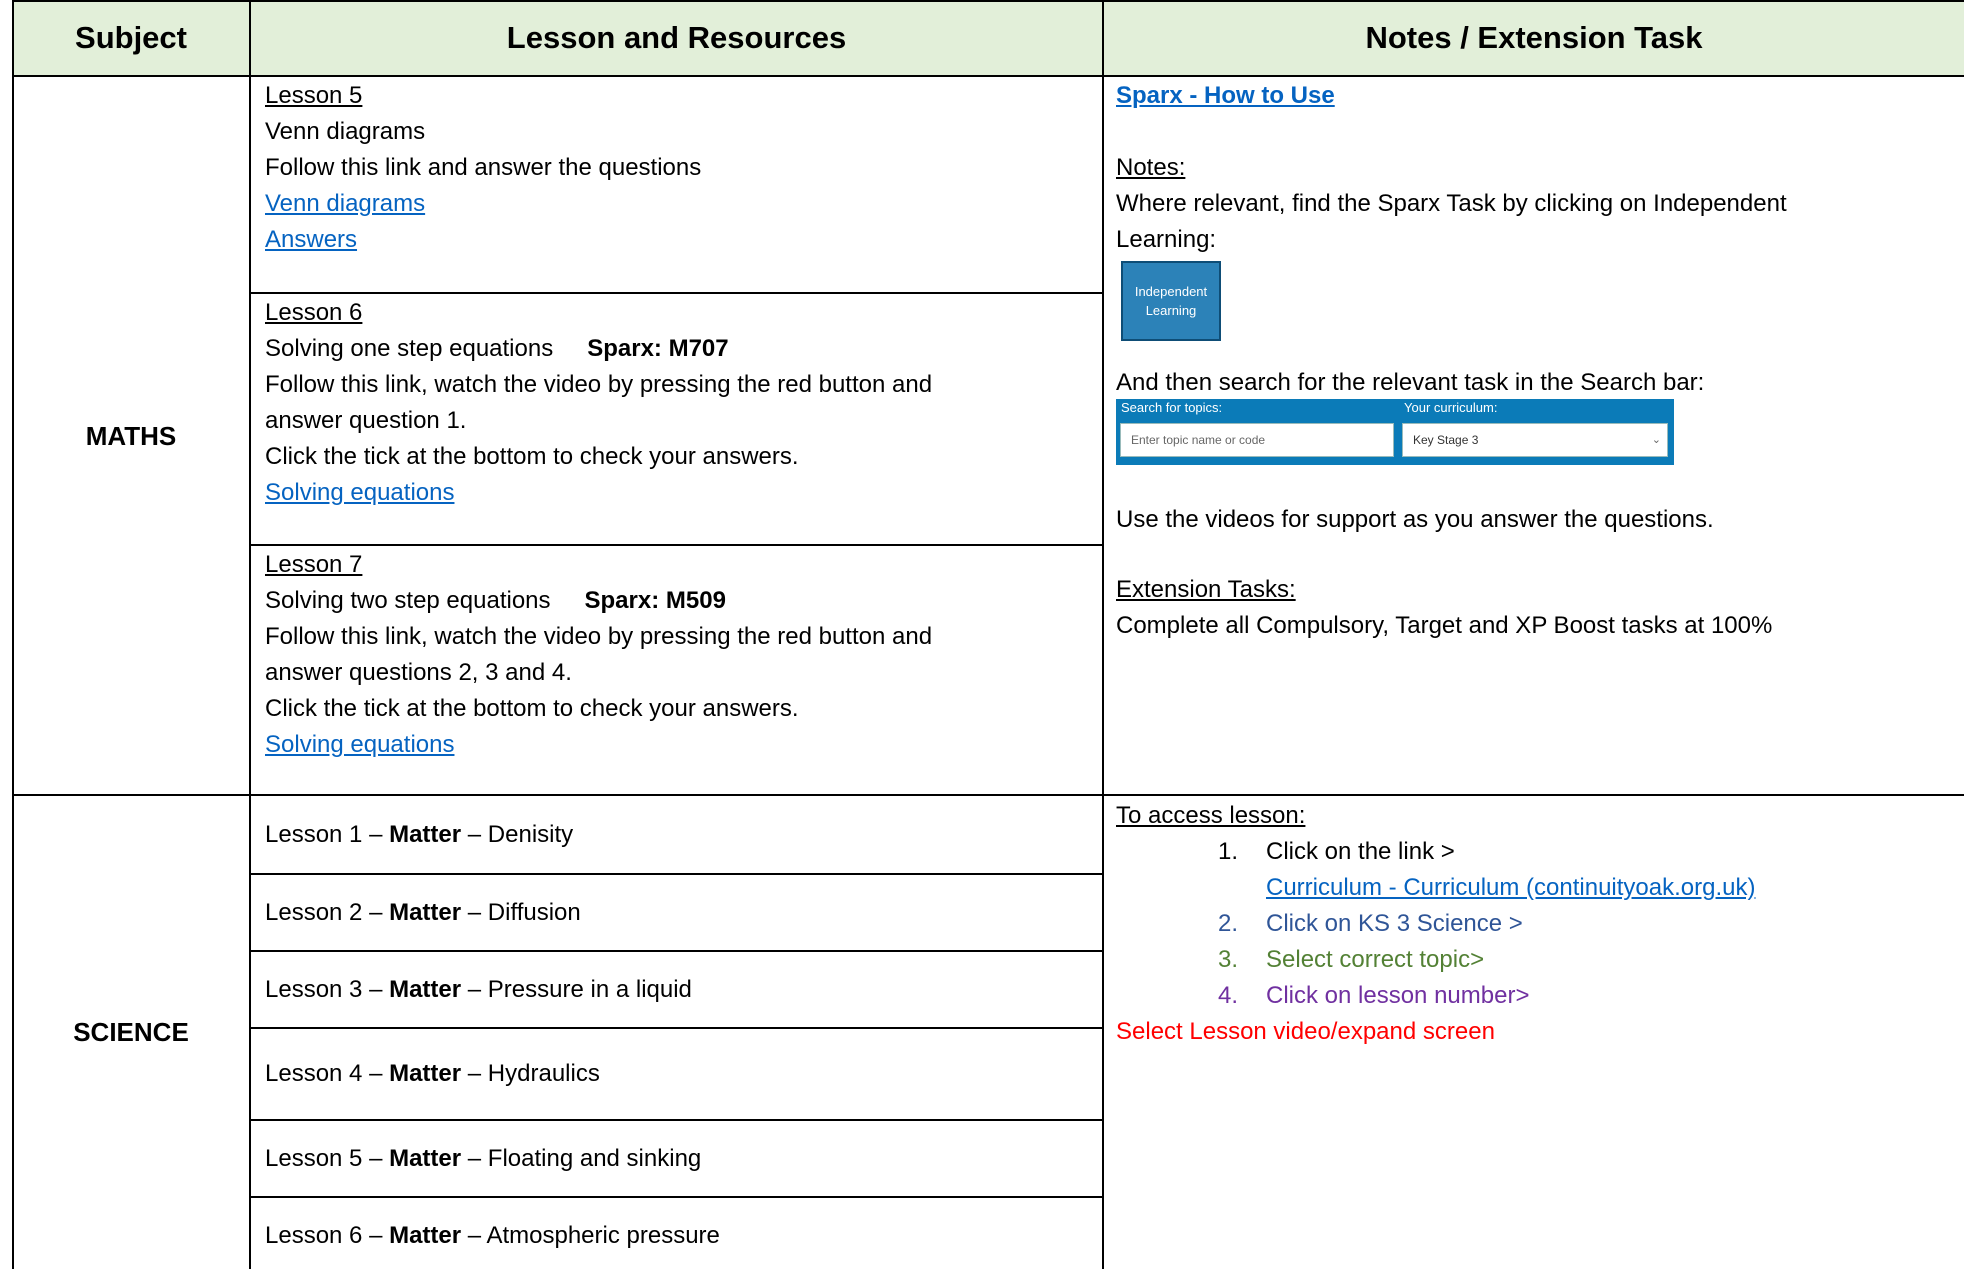 This screenshot has height=1273, width=1964. Describe the element at coordinates (359, 493) in the screenshot. I see `solving-equations-link-1: Solving equations` at that location.